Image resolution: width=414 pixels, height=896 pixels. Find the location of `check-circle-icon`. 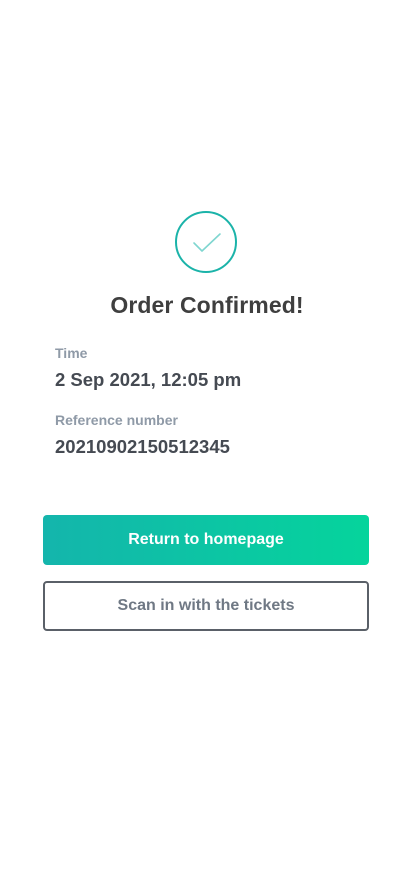

check-circle-icon is located at coordinates (206, 242).